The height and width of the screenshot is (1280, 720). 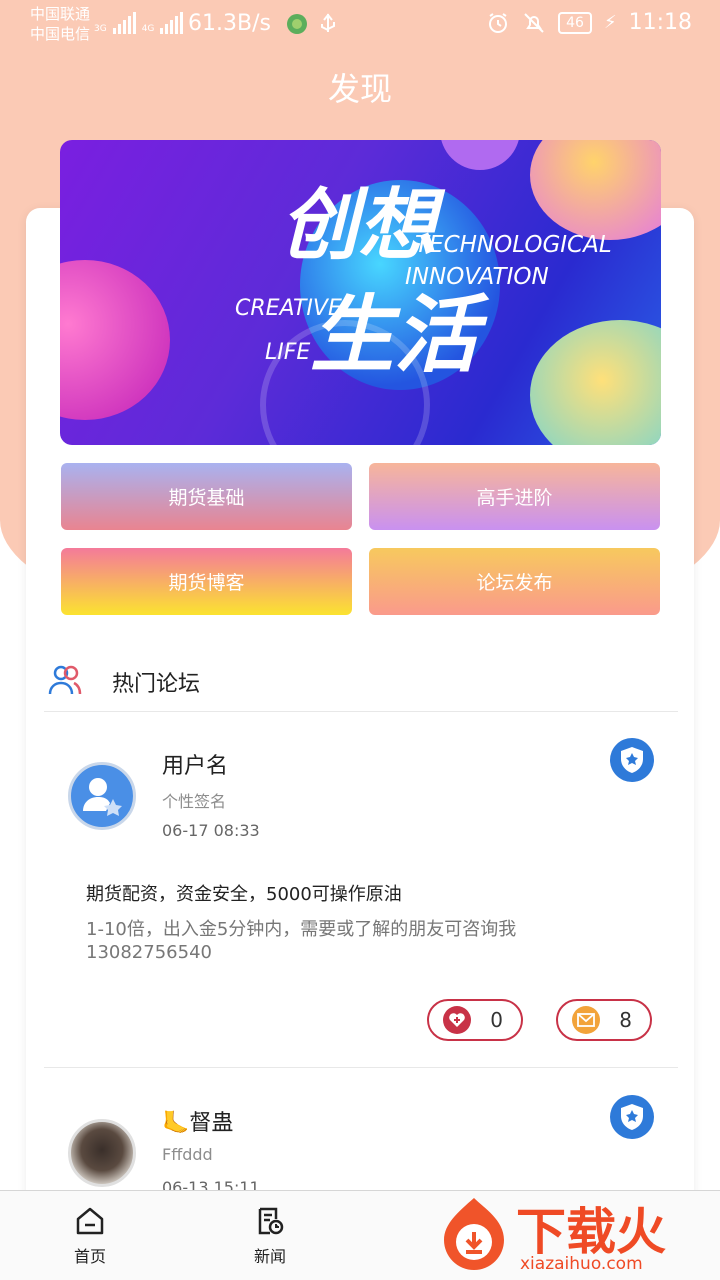 I want to click on net-type-1: 3G, so click(x=100, y=29).